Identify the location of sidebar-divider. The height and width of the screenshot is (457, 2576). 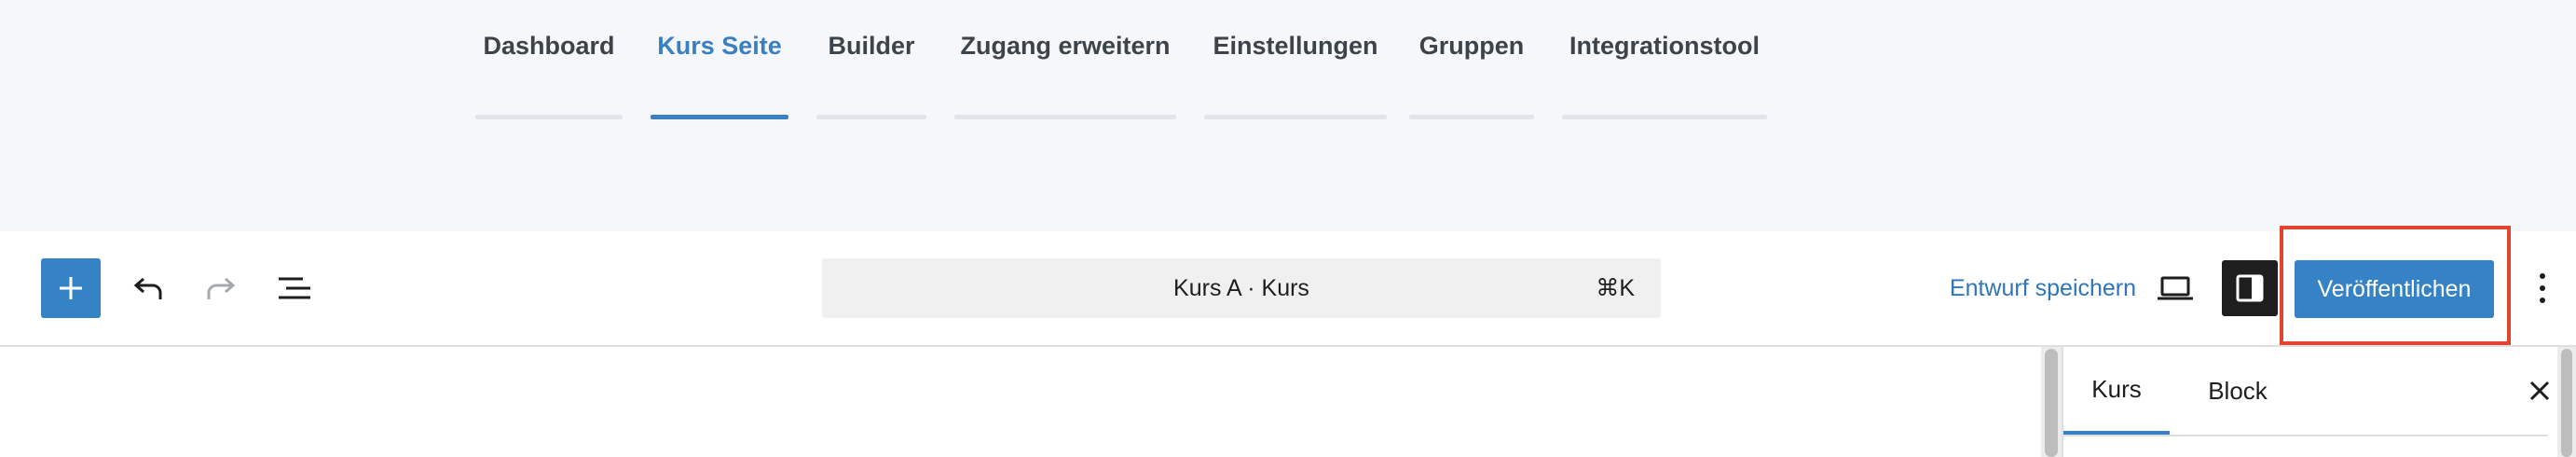
(2305, 435).